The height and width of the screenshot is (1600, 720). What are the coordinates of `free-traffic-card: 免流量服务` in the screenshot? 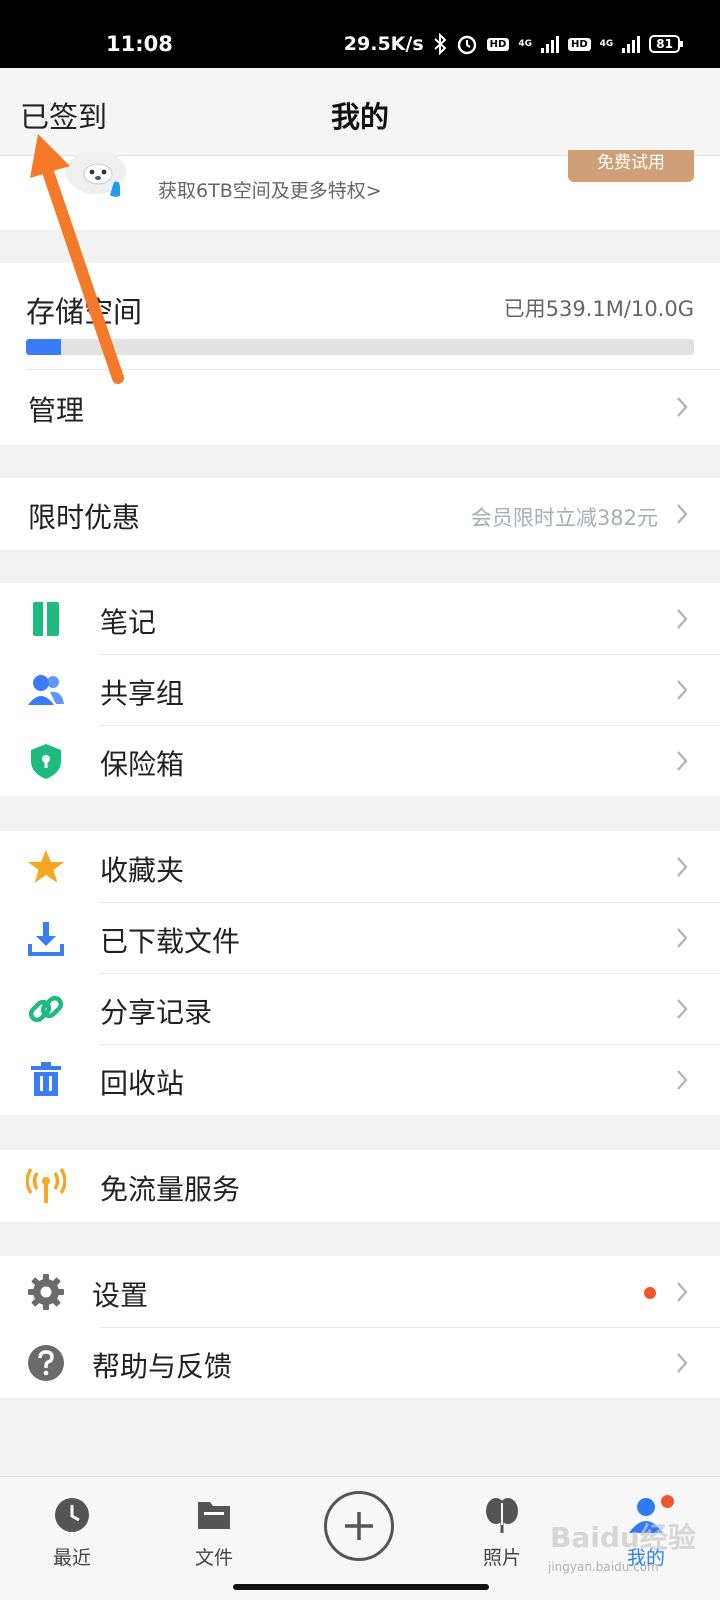 It's located at (360, 1186).